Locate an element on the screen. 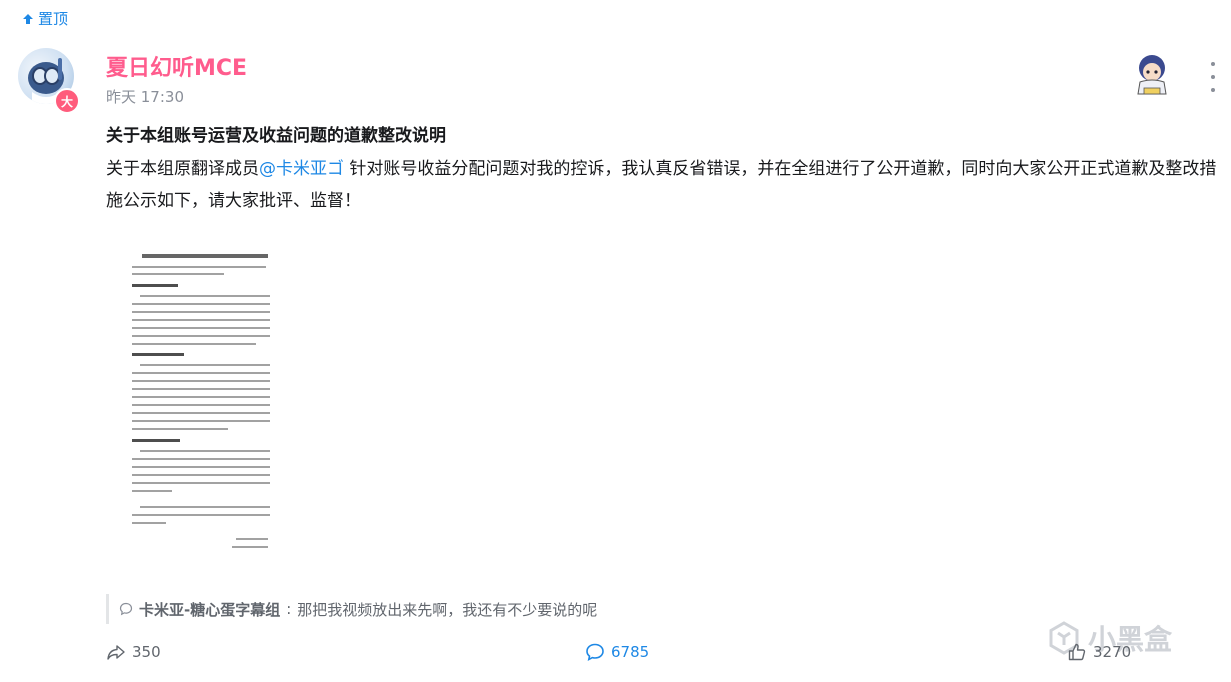 The width and height of the screenshot is (1231, 682). author-name: 夏日幻听MCE is located at coordinates (176, 66).